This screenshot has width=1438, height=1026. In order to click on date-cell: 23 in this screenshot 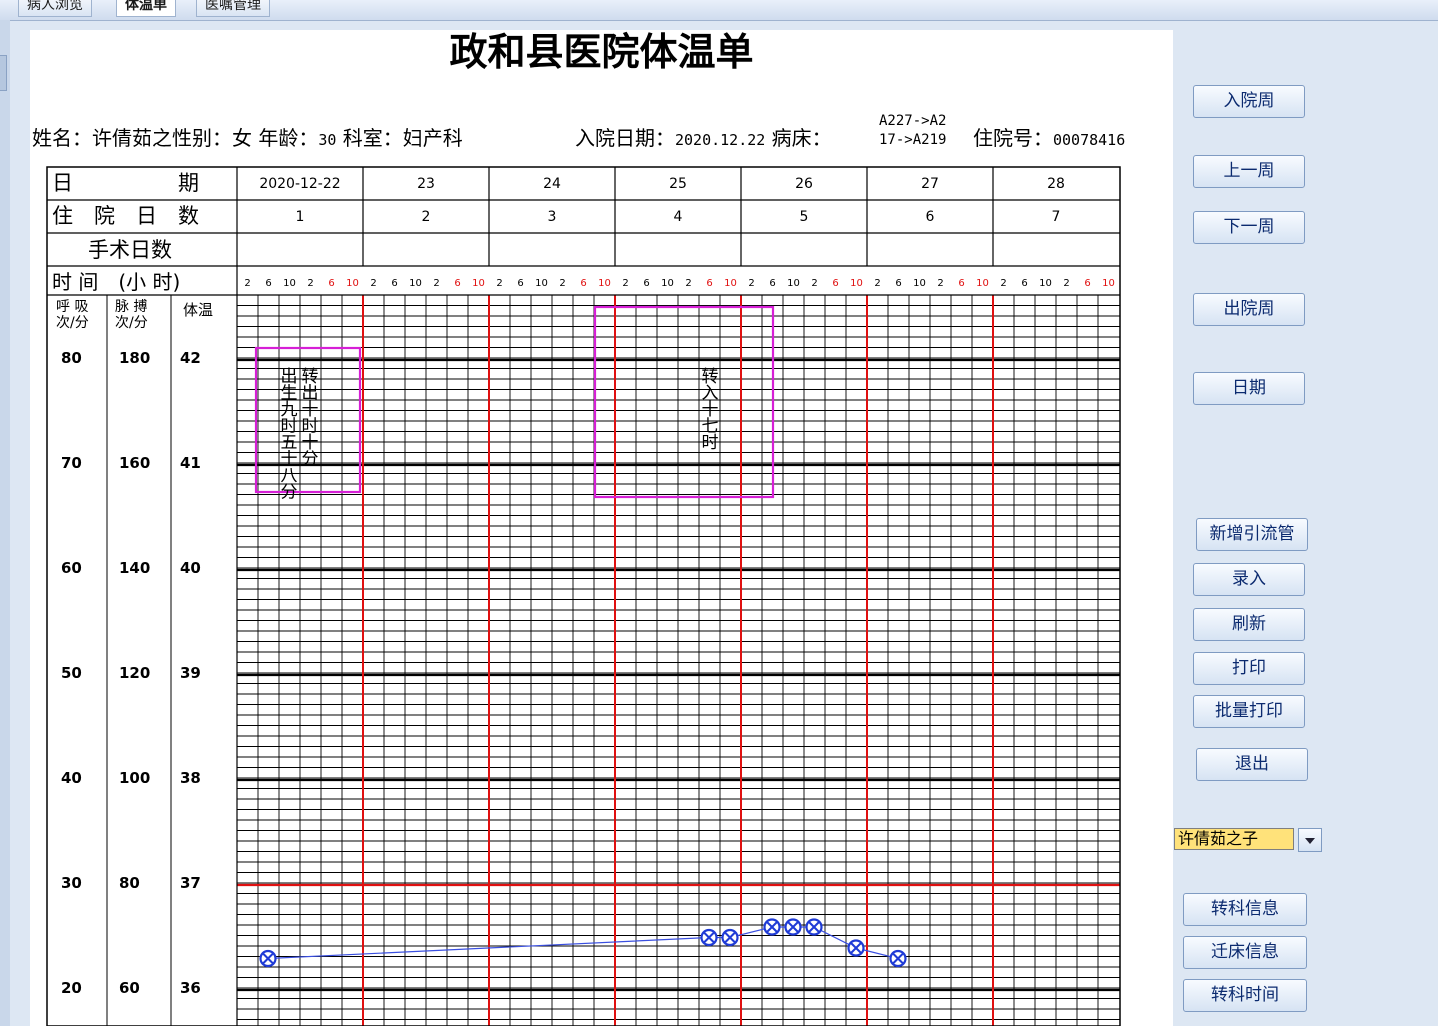, I will do `click(426, 184)`.